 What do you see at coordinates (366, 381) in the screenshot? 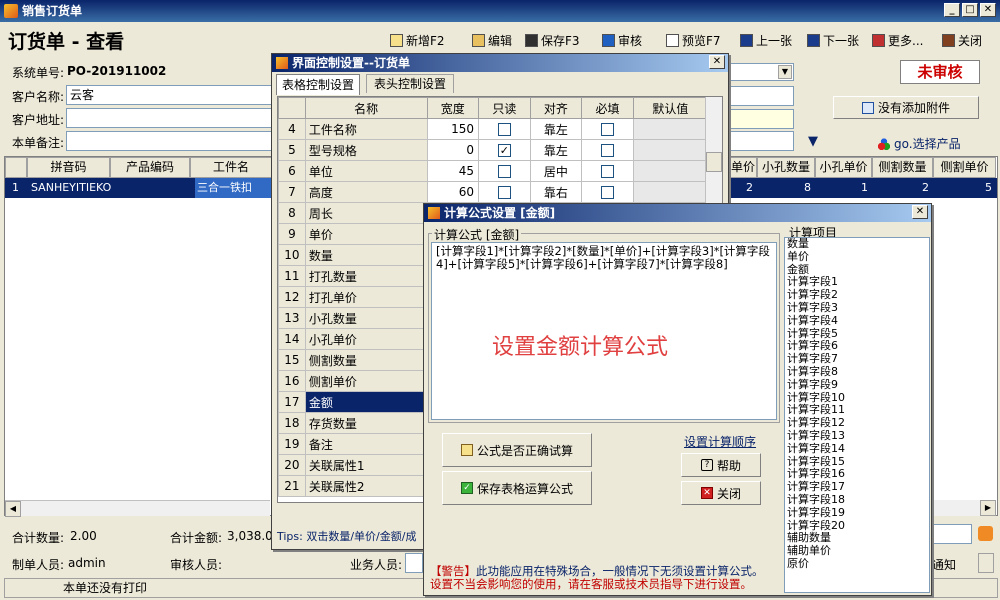
I see `cfg-row-name: 侧割单价` at bounding box center [366, 381].